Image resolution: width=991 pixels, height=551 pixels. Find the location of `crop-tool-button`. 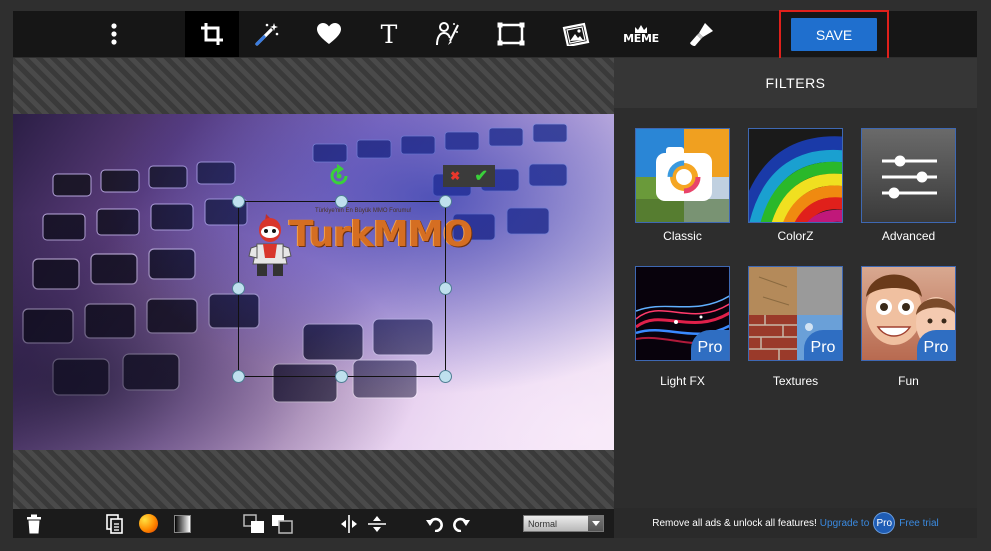

crop-tool-button is located at coordinates (212, 34).